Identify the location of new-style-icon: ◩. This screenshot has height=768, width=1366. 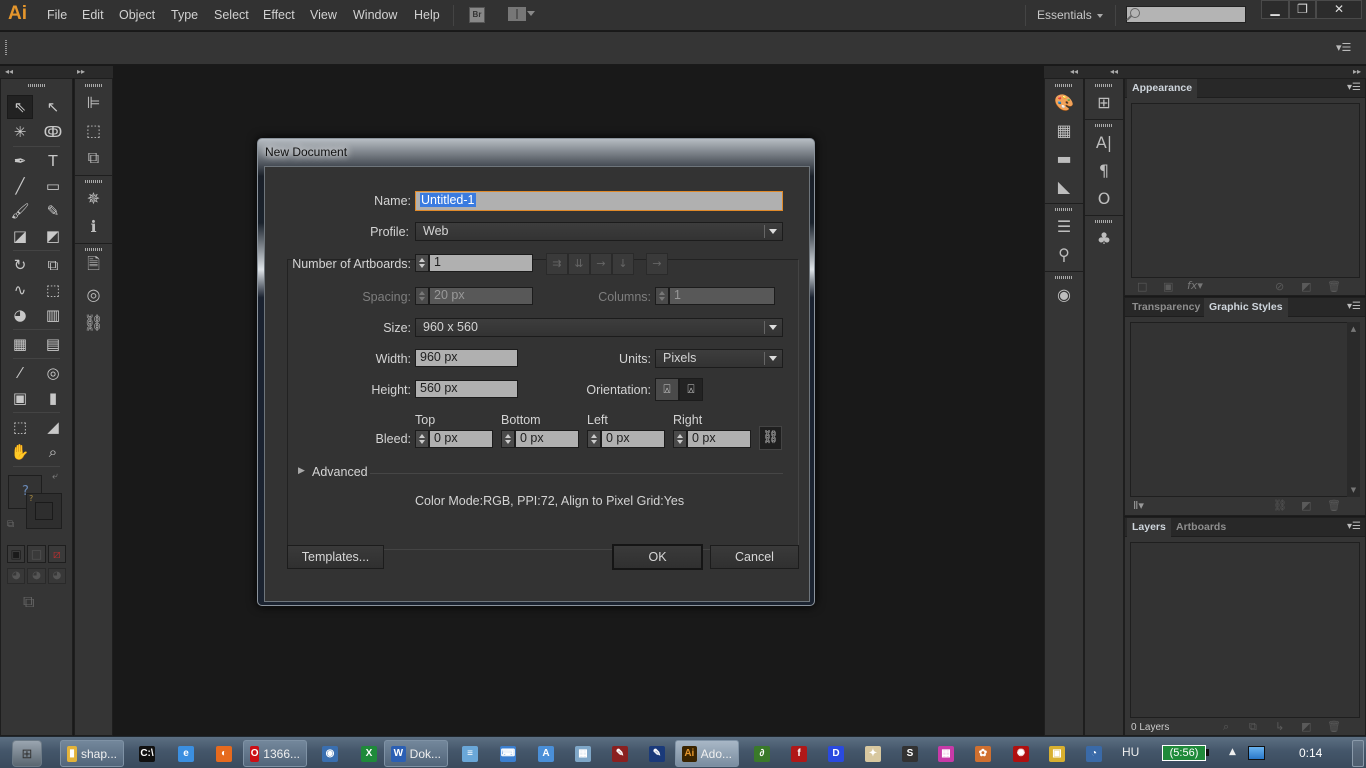
(1306, 505).